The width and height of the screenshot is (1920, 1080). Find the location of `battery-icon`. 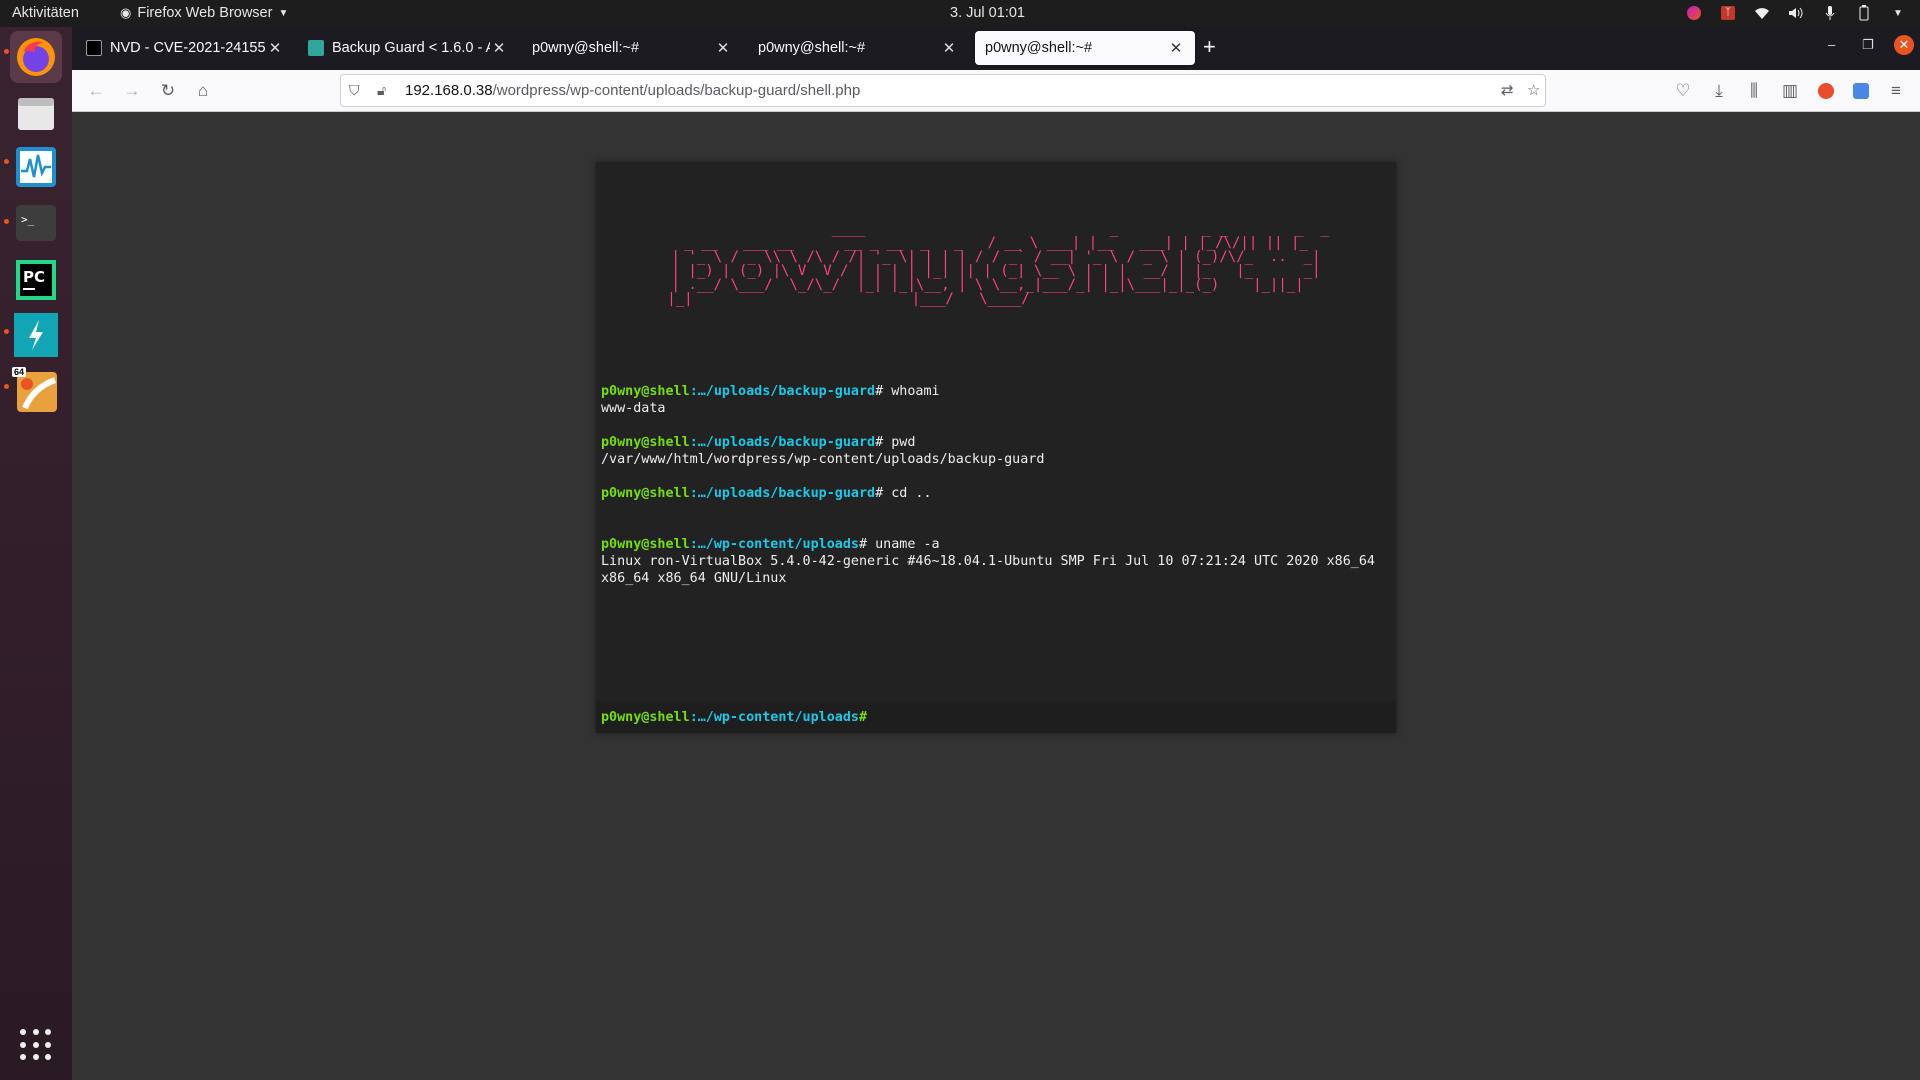

battery-icon is located at coordinates (1864, 13).